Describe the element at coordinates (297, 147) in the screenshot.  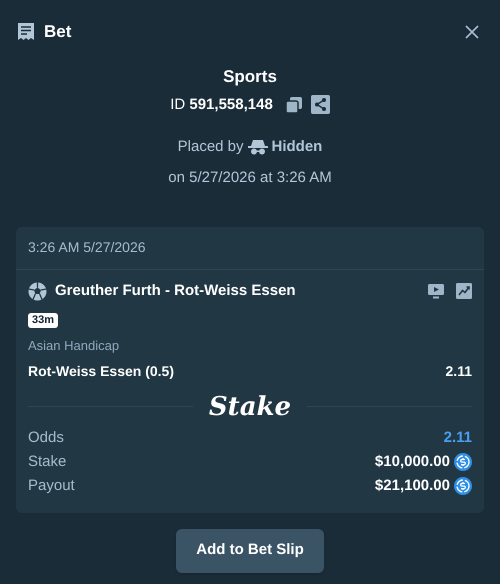
I see `placed-by-user: Hidden` at that location.